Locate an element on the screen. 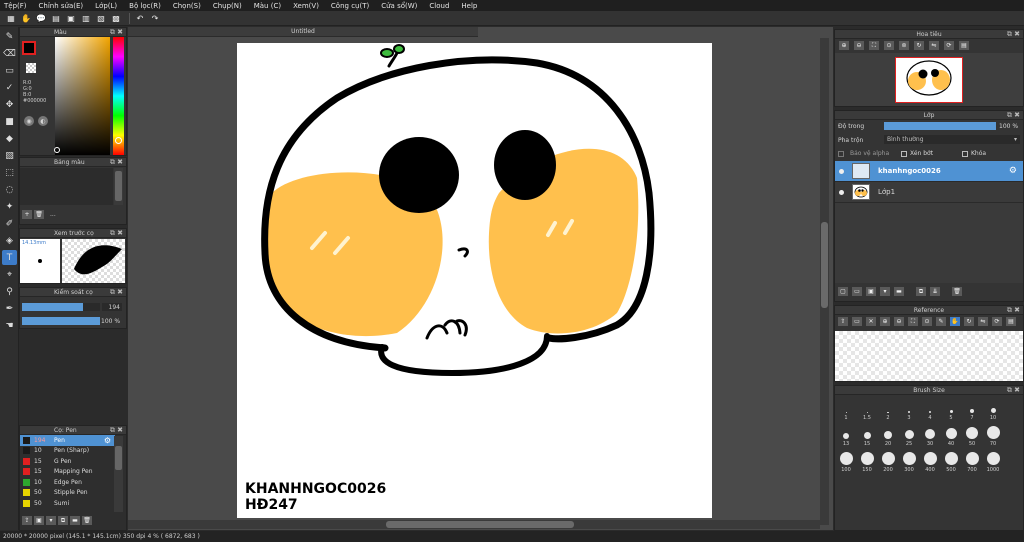 This screenshot has height=542, width=1024. lasso-tool-icon: ◌ is located at coordinates (9, 189).